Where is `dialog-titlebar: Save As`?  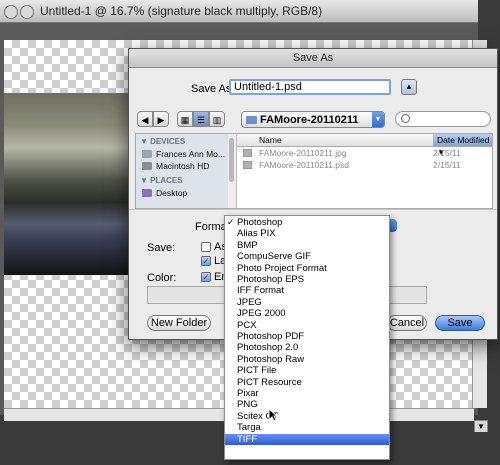 dialog-titlebar: Save As is located at coordinates (313, 58).